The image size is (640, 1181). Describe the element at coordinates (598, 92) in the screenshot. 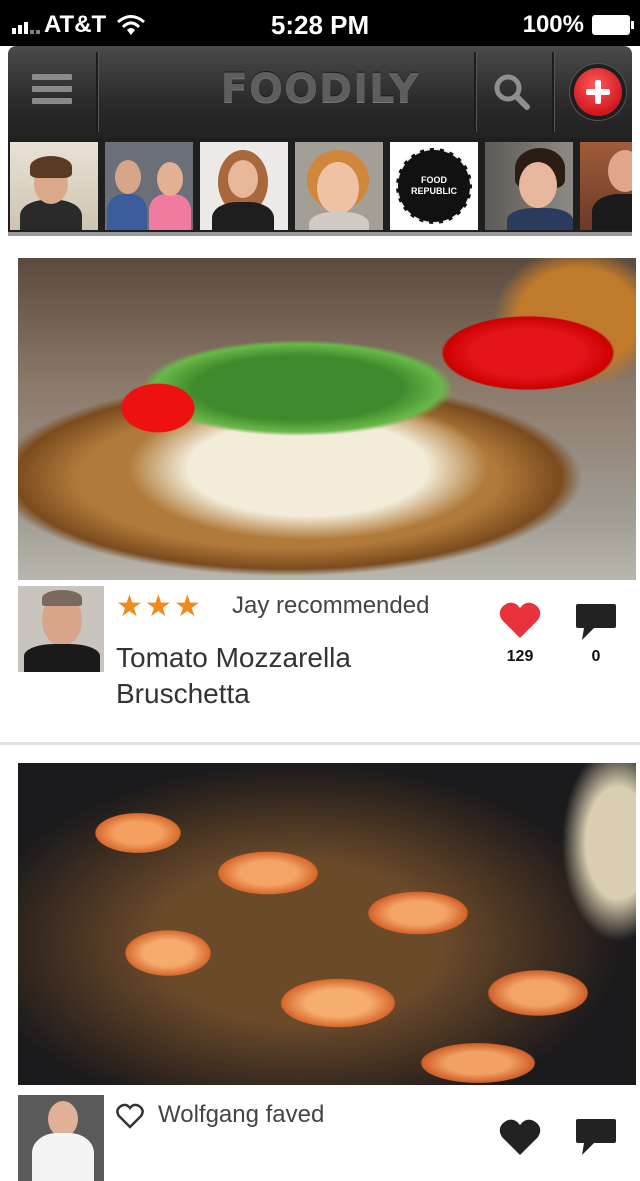

I see `add-button` at that location.